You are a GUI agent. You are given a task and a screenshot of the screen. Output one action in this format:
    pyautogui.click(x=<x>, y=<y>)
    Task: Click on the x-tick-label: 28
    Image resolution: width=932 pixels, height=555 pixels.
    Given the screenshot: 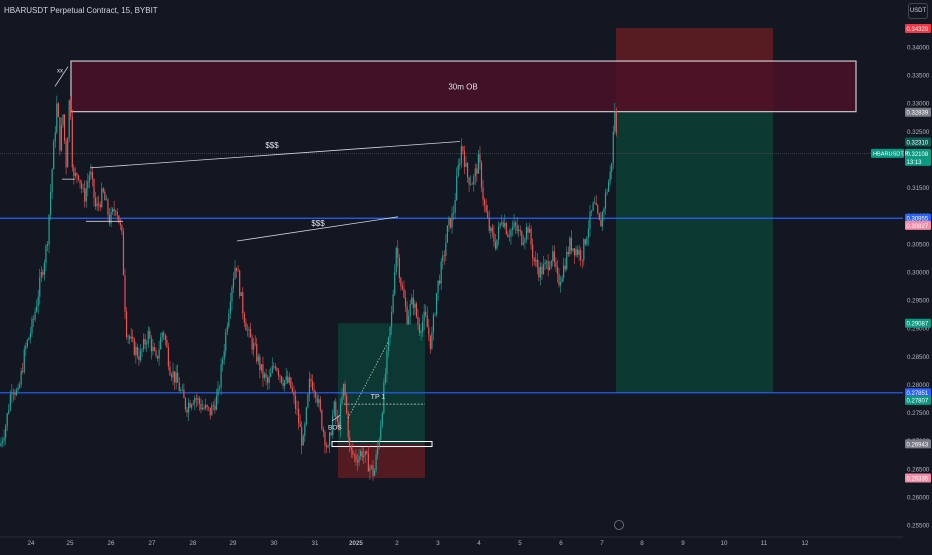 What is the action you would take?
    pyautogui.click(x=193, y=543)
    